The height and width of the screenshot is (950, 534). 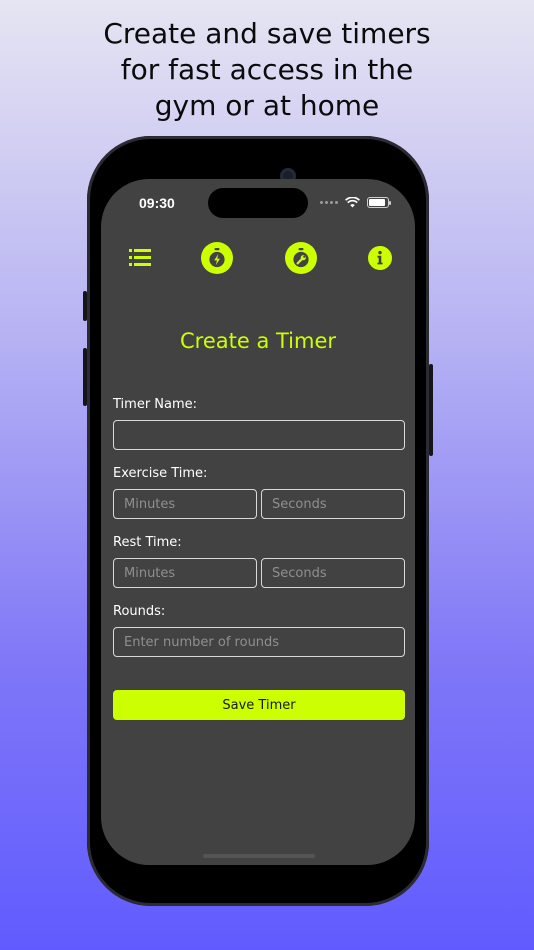 I want to click on save-timer-button: Save Timer, so click(x=259, y=705).